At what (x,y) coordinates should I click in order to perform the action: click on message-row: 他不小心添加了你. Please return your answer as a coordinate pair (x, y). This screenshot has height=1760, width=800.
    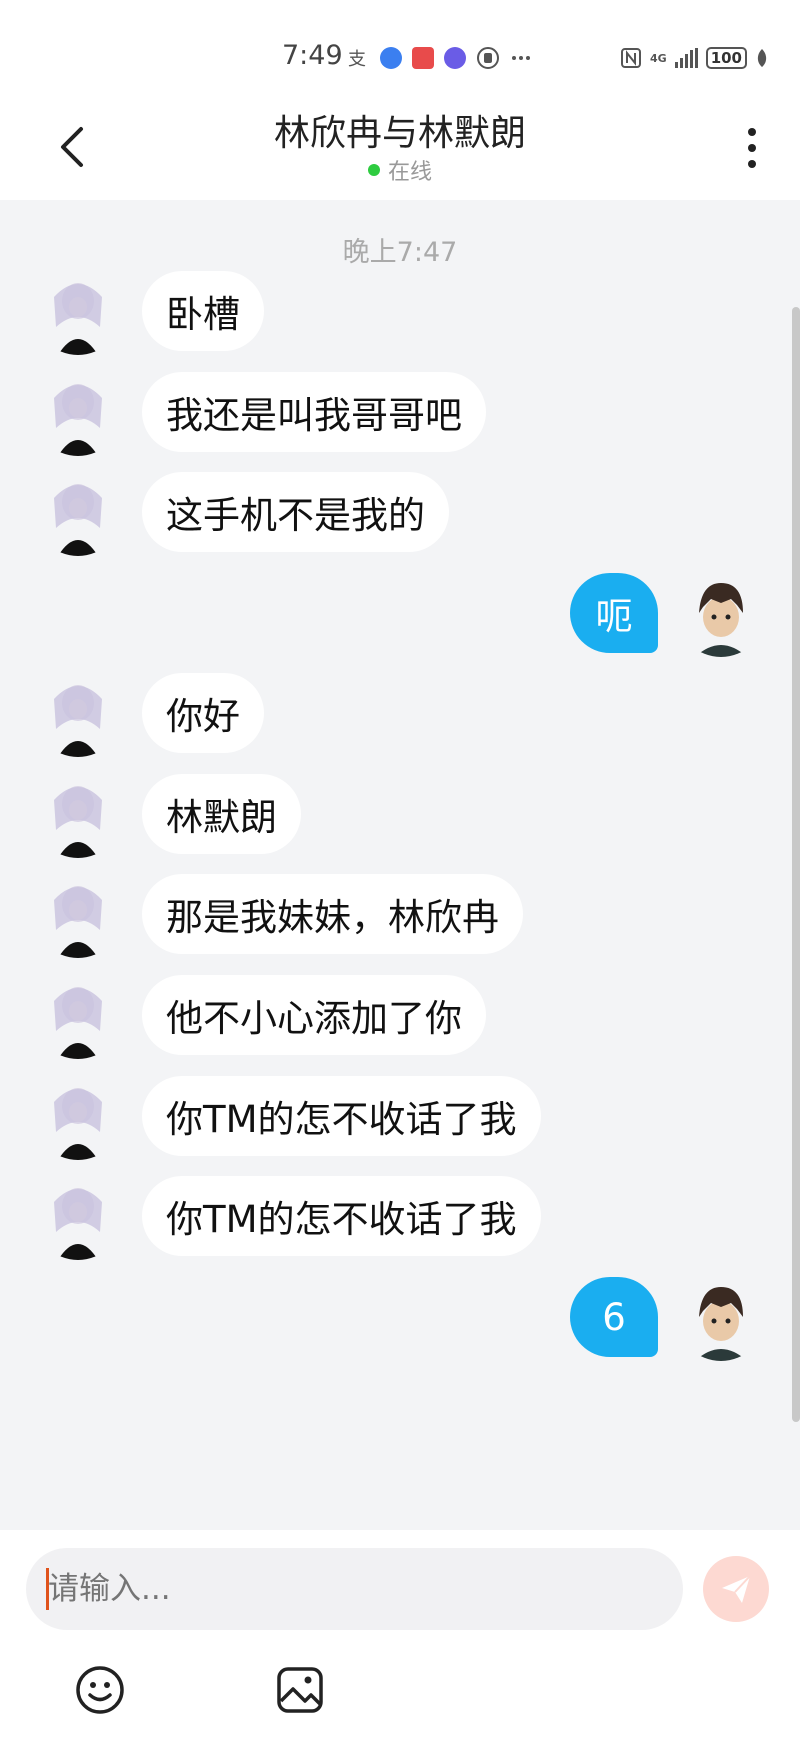
    Looking at the image, I should click on (400, 1016).